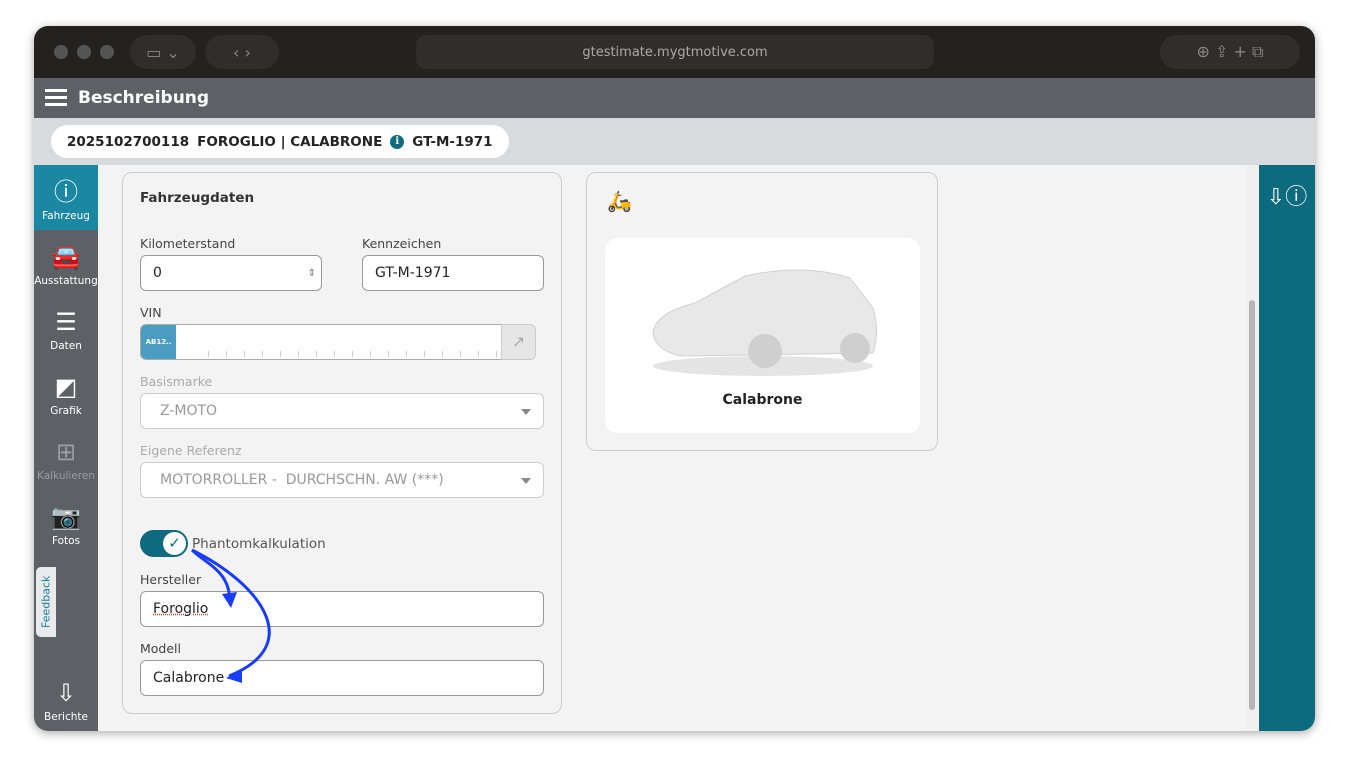  I want to click on vehicle-preview-card: 🛵 Calabrone, so click(762, 311).